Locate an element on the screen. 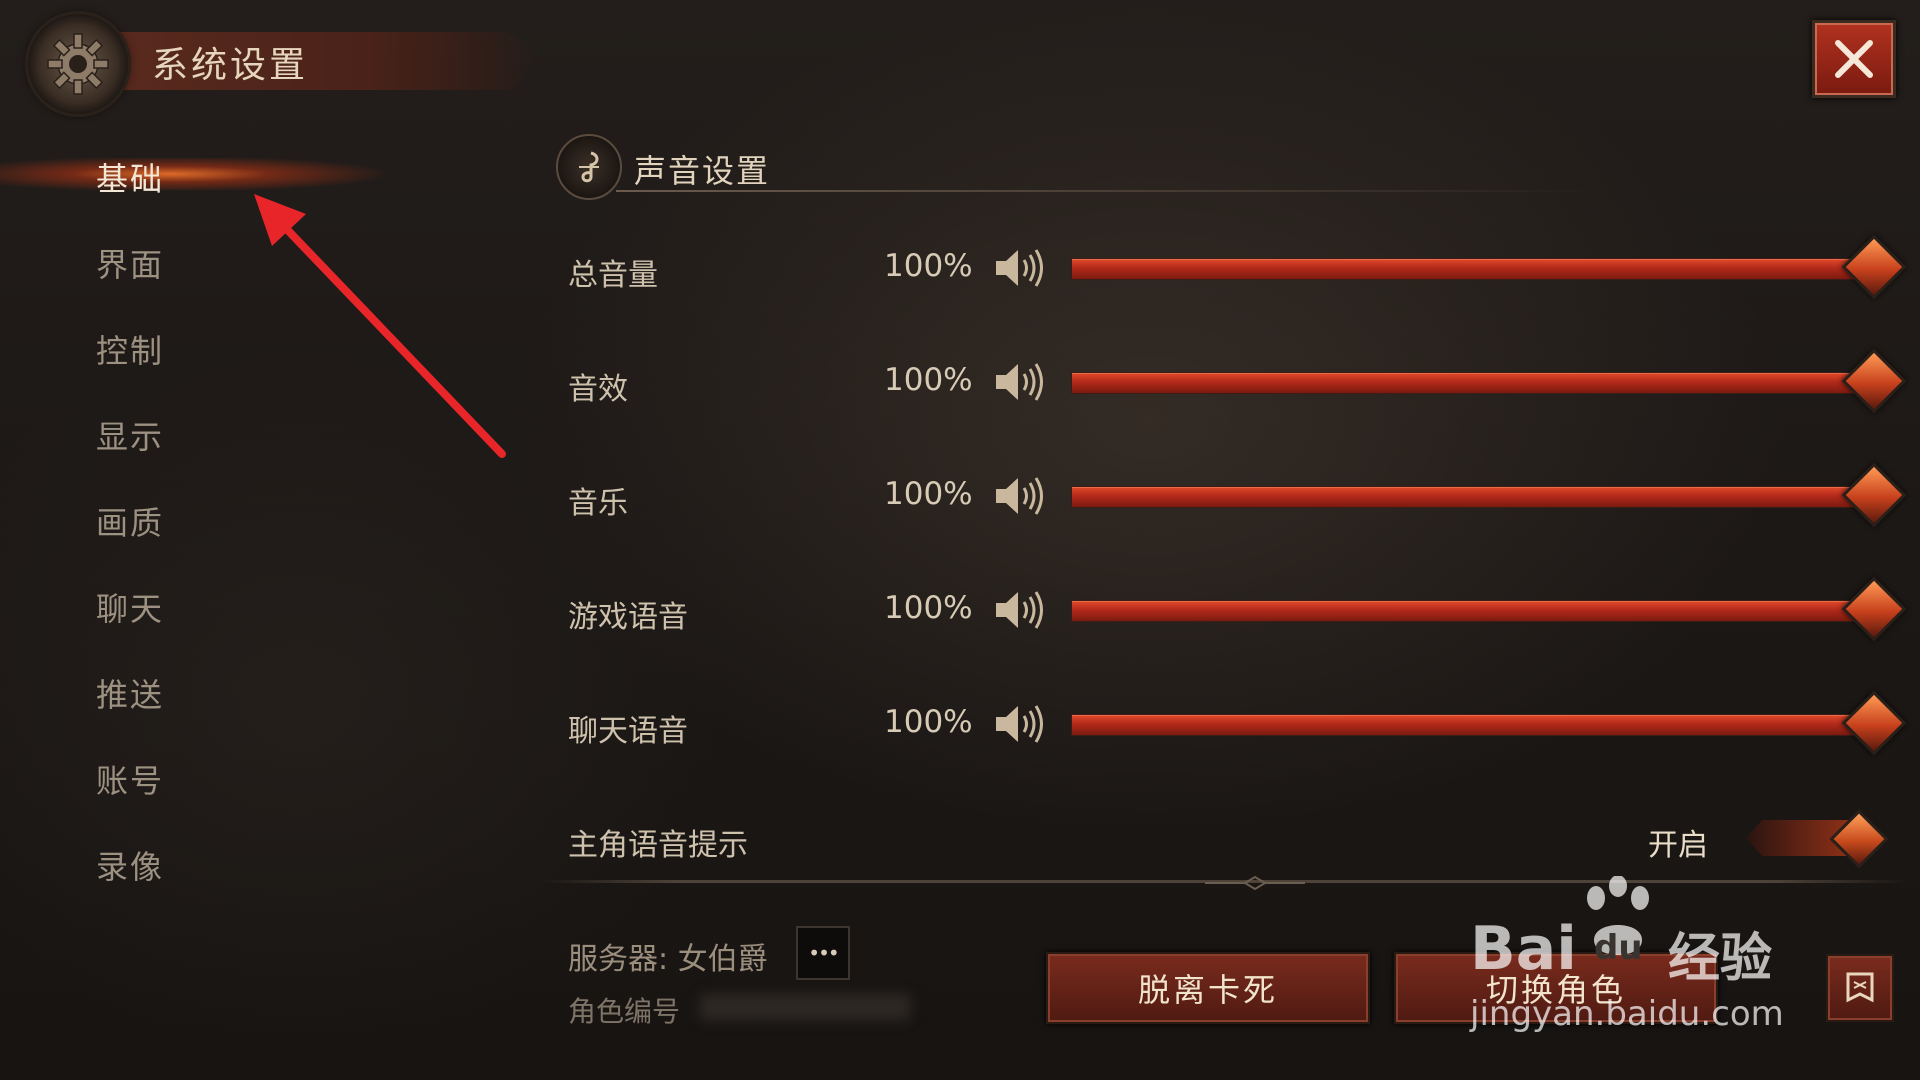 Image resolution: width=1920 pixels, height=1080 pixels. section-divider is located at coordinates (1106, 191).